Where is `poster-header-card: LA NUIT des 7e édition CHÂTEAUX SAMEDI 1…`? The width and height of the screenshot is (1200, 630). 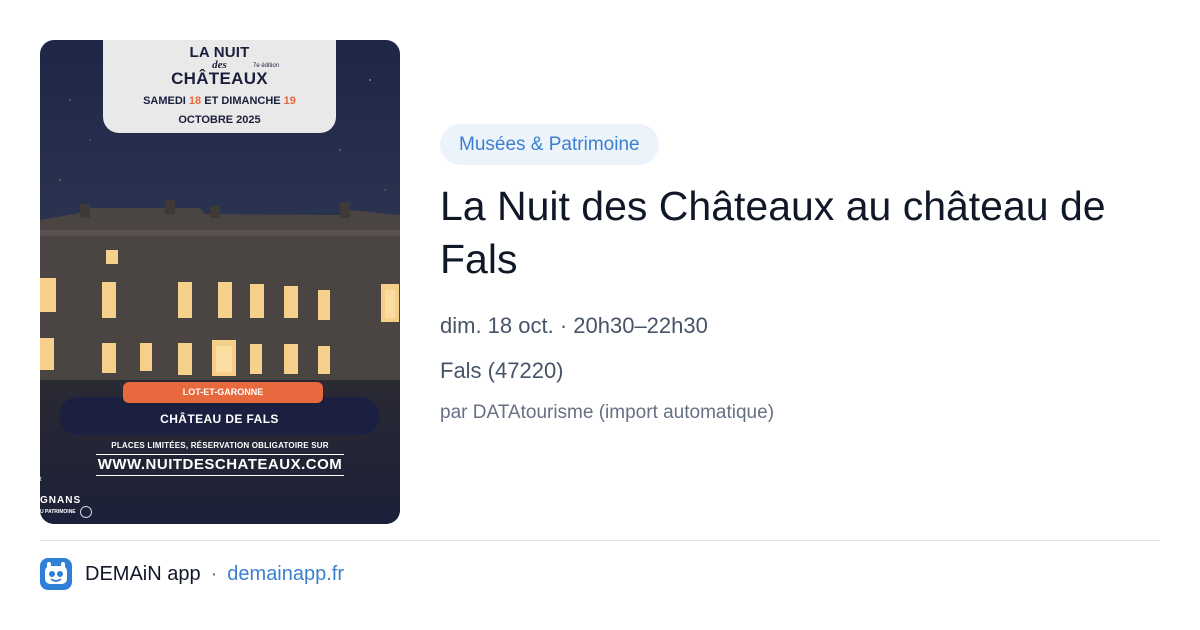 poster-header-card: LA NUIT des 7e édition CHÂTEAUX SAMEDI 1… is located at coordinates (219, 86).